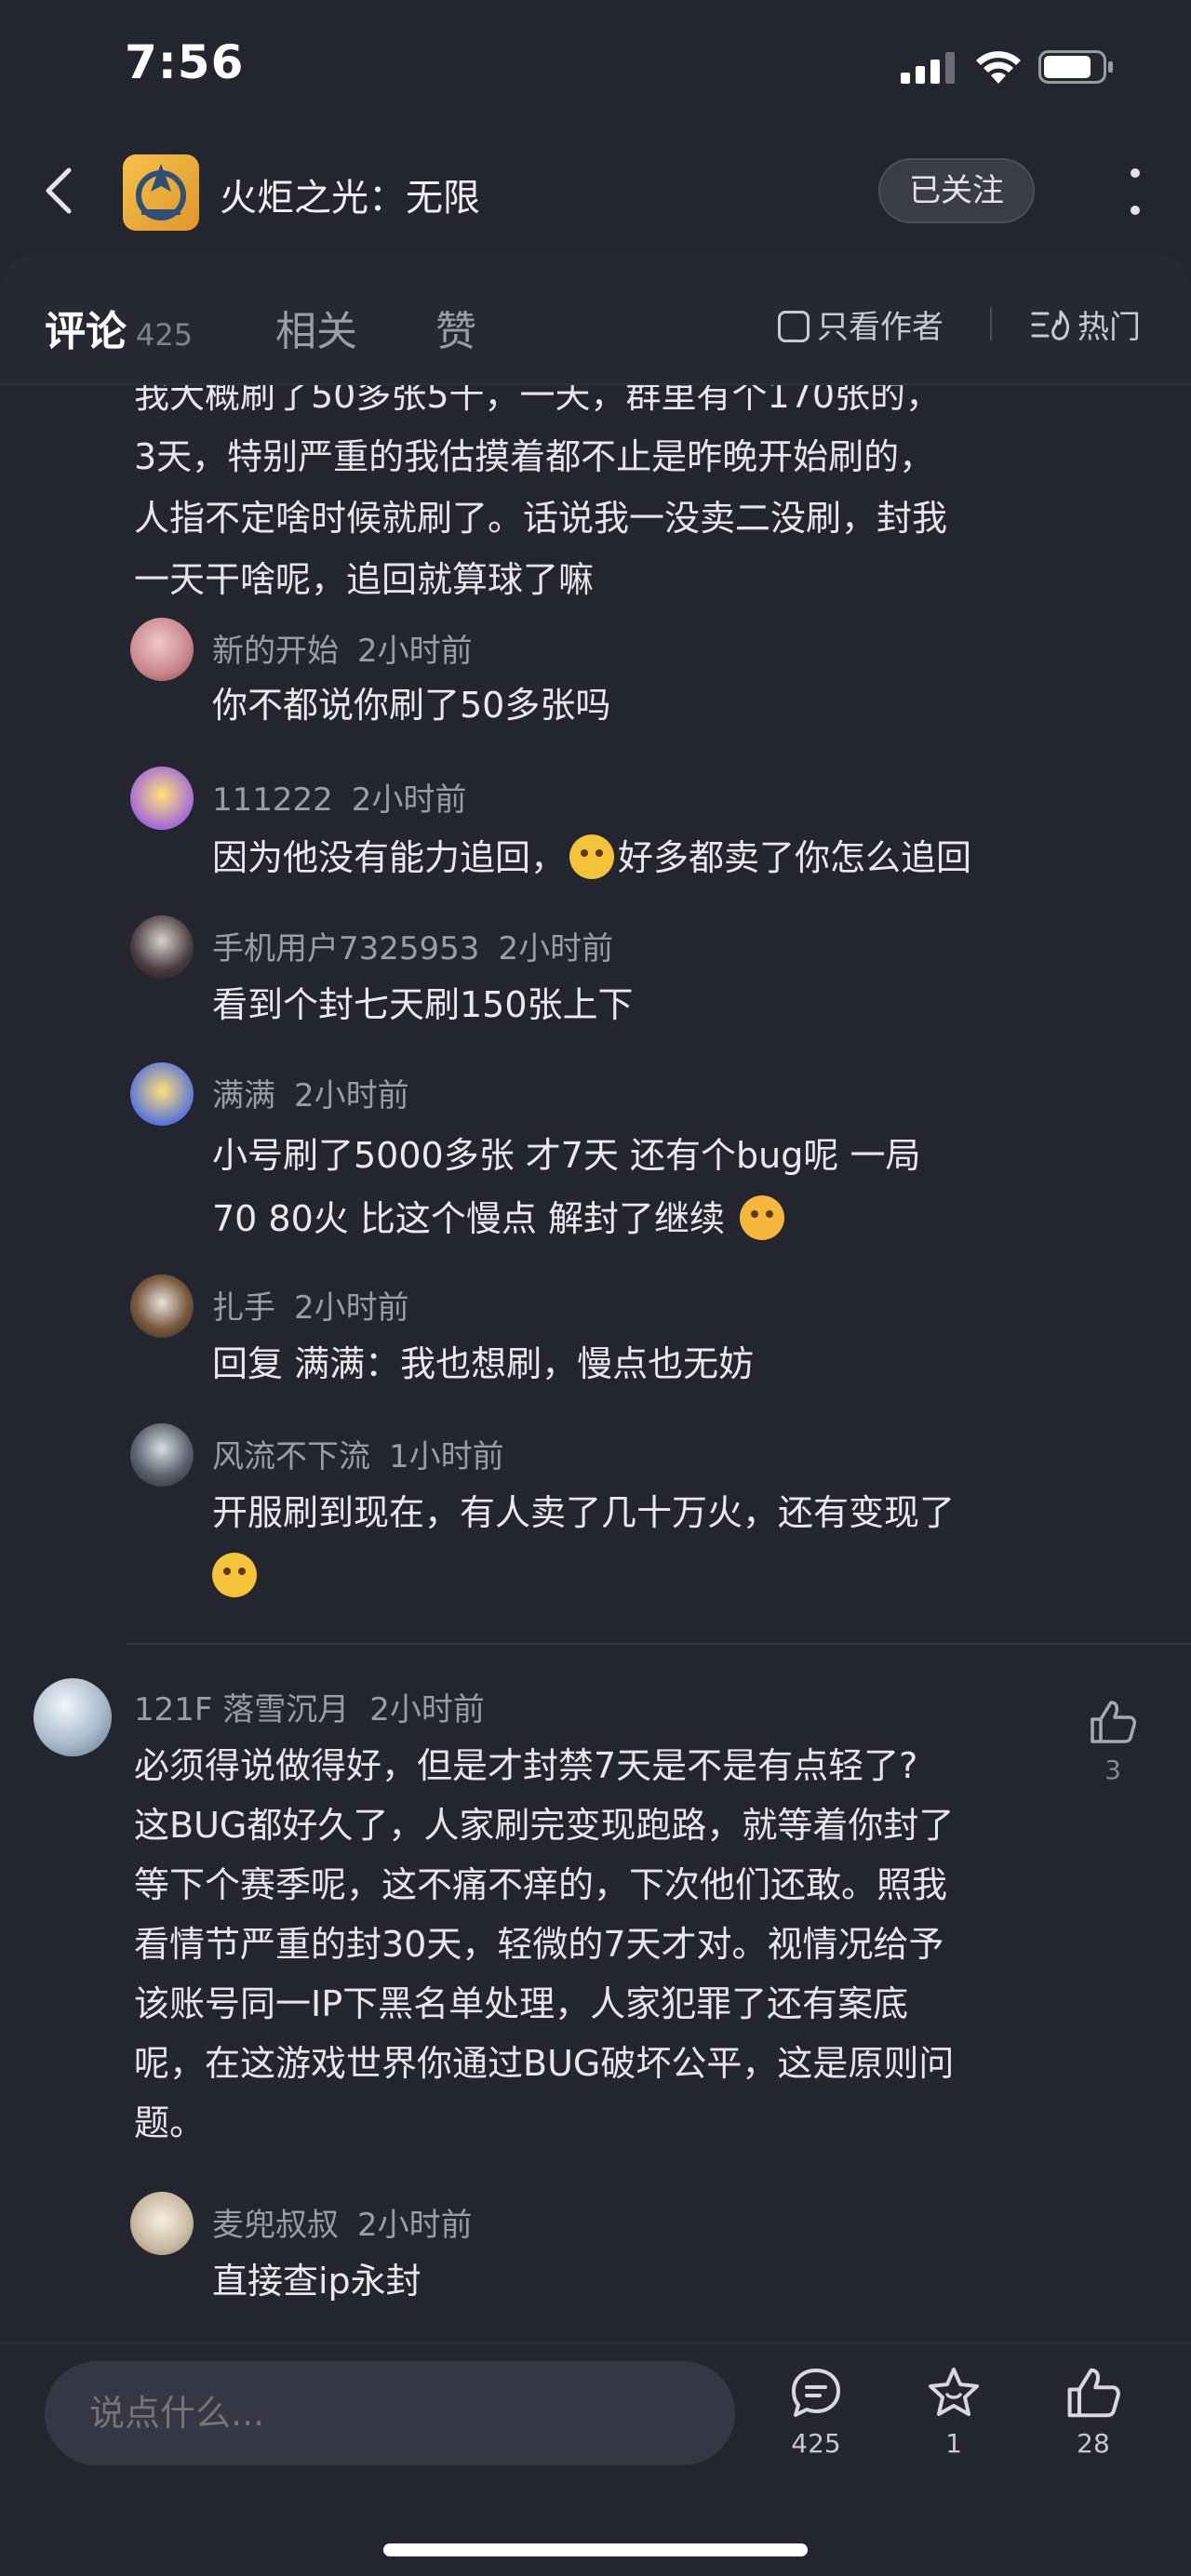 The image size is (1191, 2576). Describe the element at coordinates (275, 2225) in the screenshot. I see `username: 麦兜叔叔` at that location.